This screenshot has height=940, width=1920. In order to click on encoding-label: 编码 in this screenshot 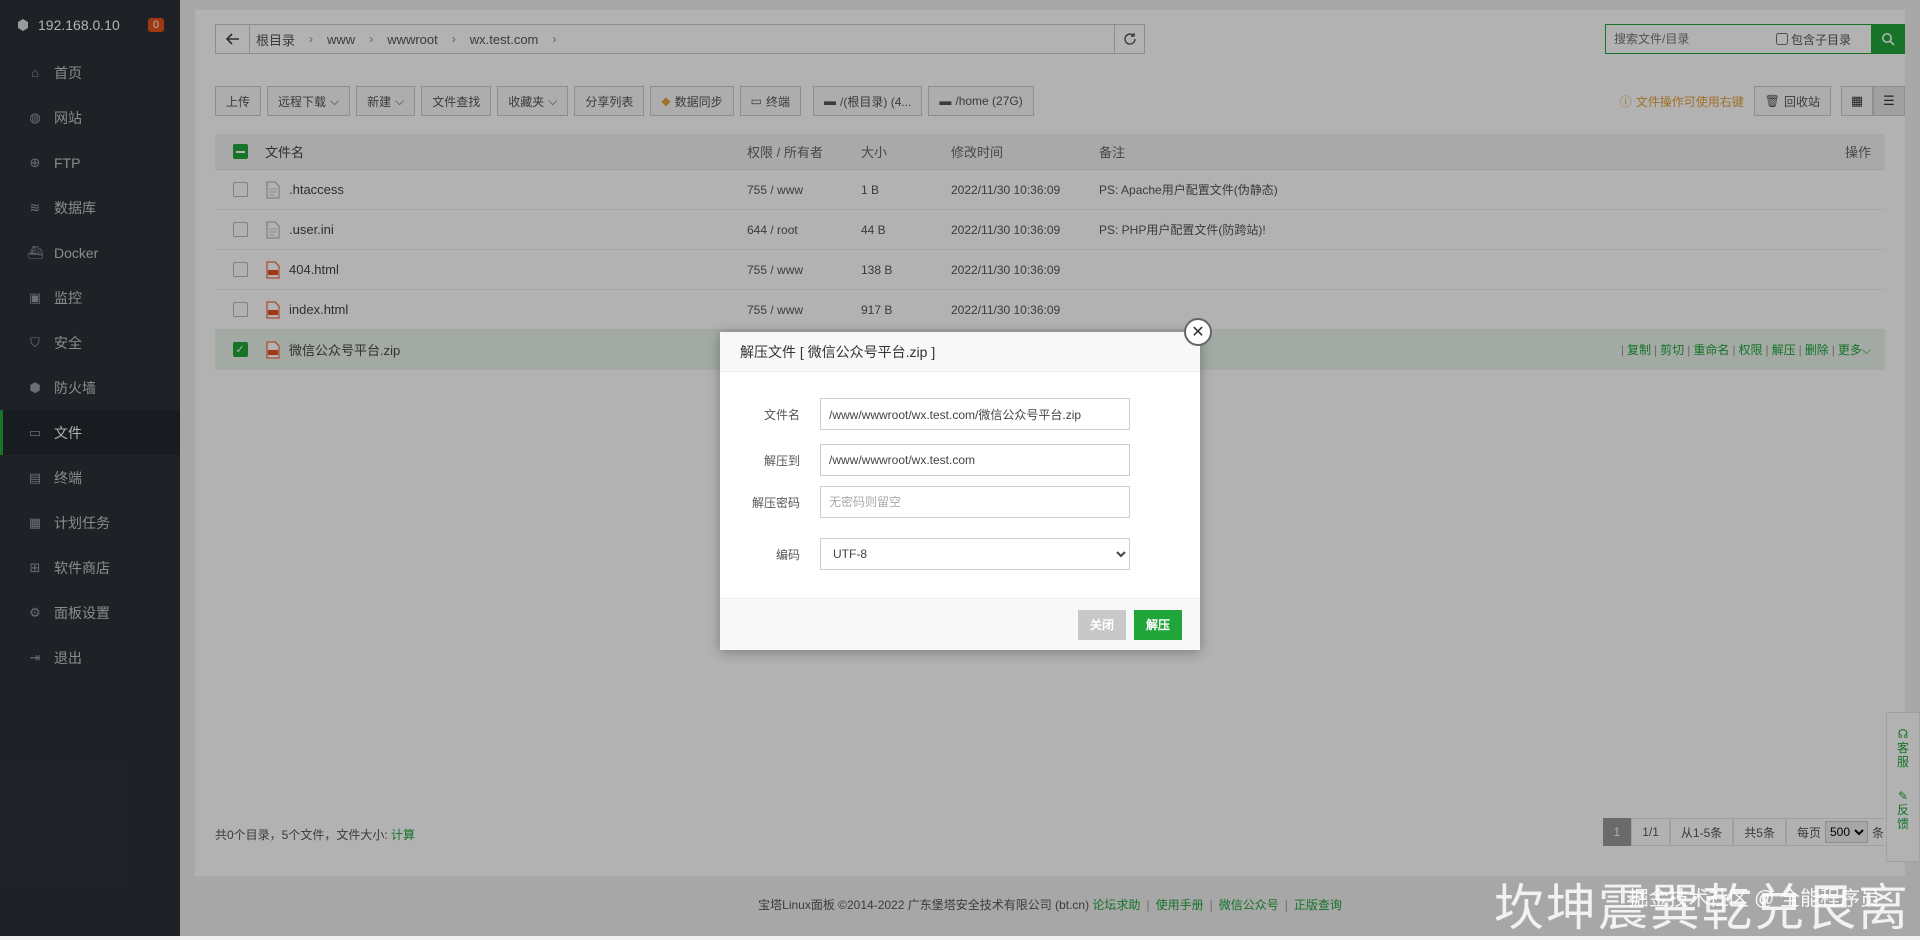, I will do `click(787, 554)`.